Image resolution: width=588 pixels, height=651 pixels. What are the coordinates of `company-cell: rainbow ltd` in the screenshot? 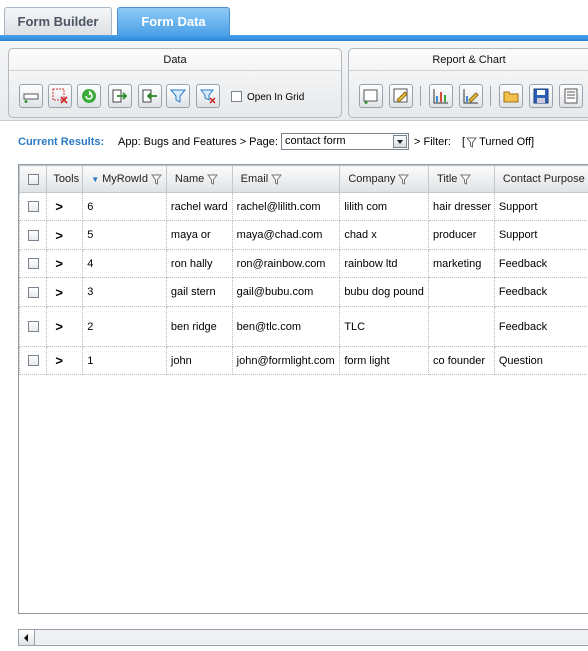 It's located at (384, 263).